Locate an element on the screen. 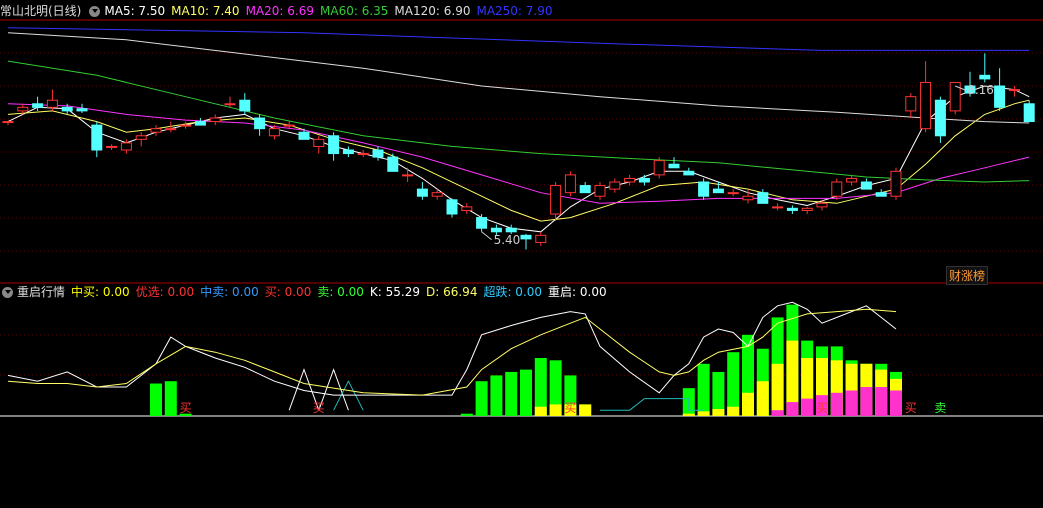 This screenshot has height=508, width=1043. d-value: D: 66.94 is located at coordinates (452, 292).